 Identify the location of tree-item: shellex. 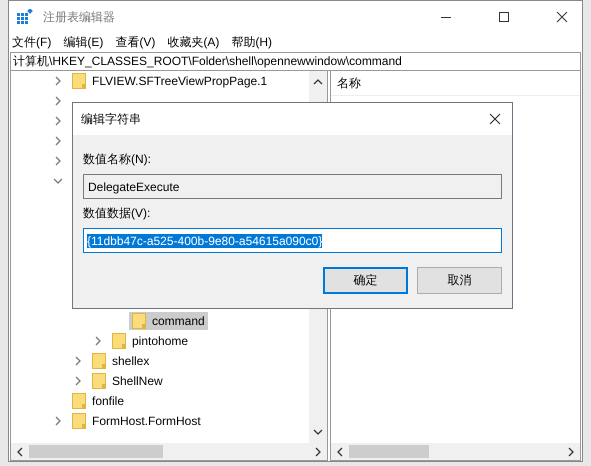
(120, 361).